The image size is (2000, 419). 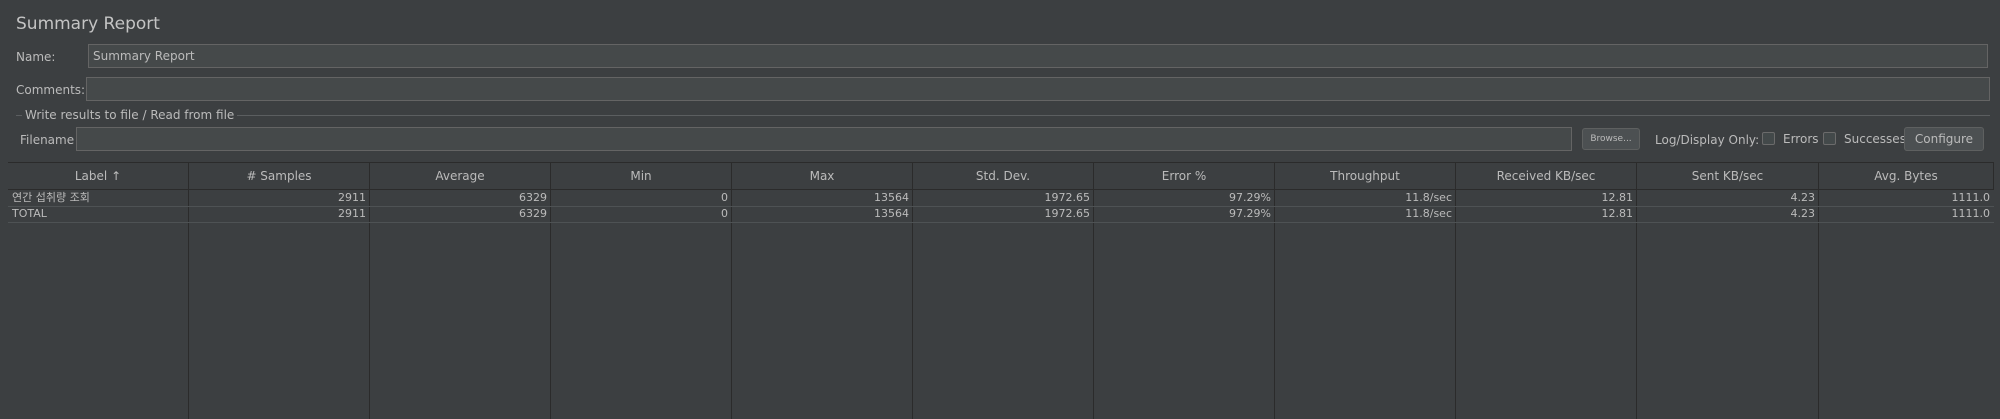 I want to click on configure-button: Configure, so click(x=1944, y=139).